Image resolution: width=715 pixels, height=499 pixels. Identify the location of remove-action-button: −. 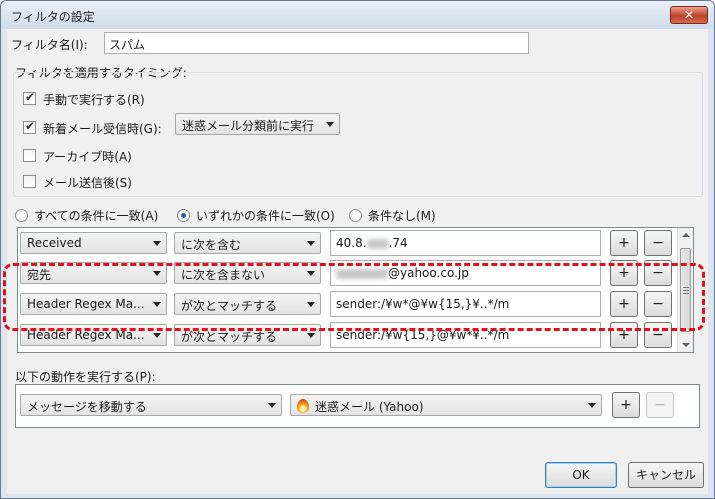
(660, 405).